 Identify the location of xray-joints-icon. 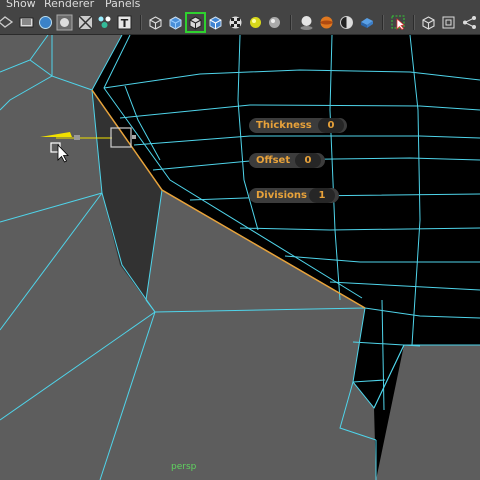
(428, 22).